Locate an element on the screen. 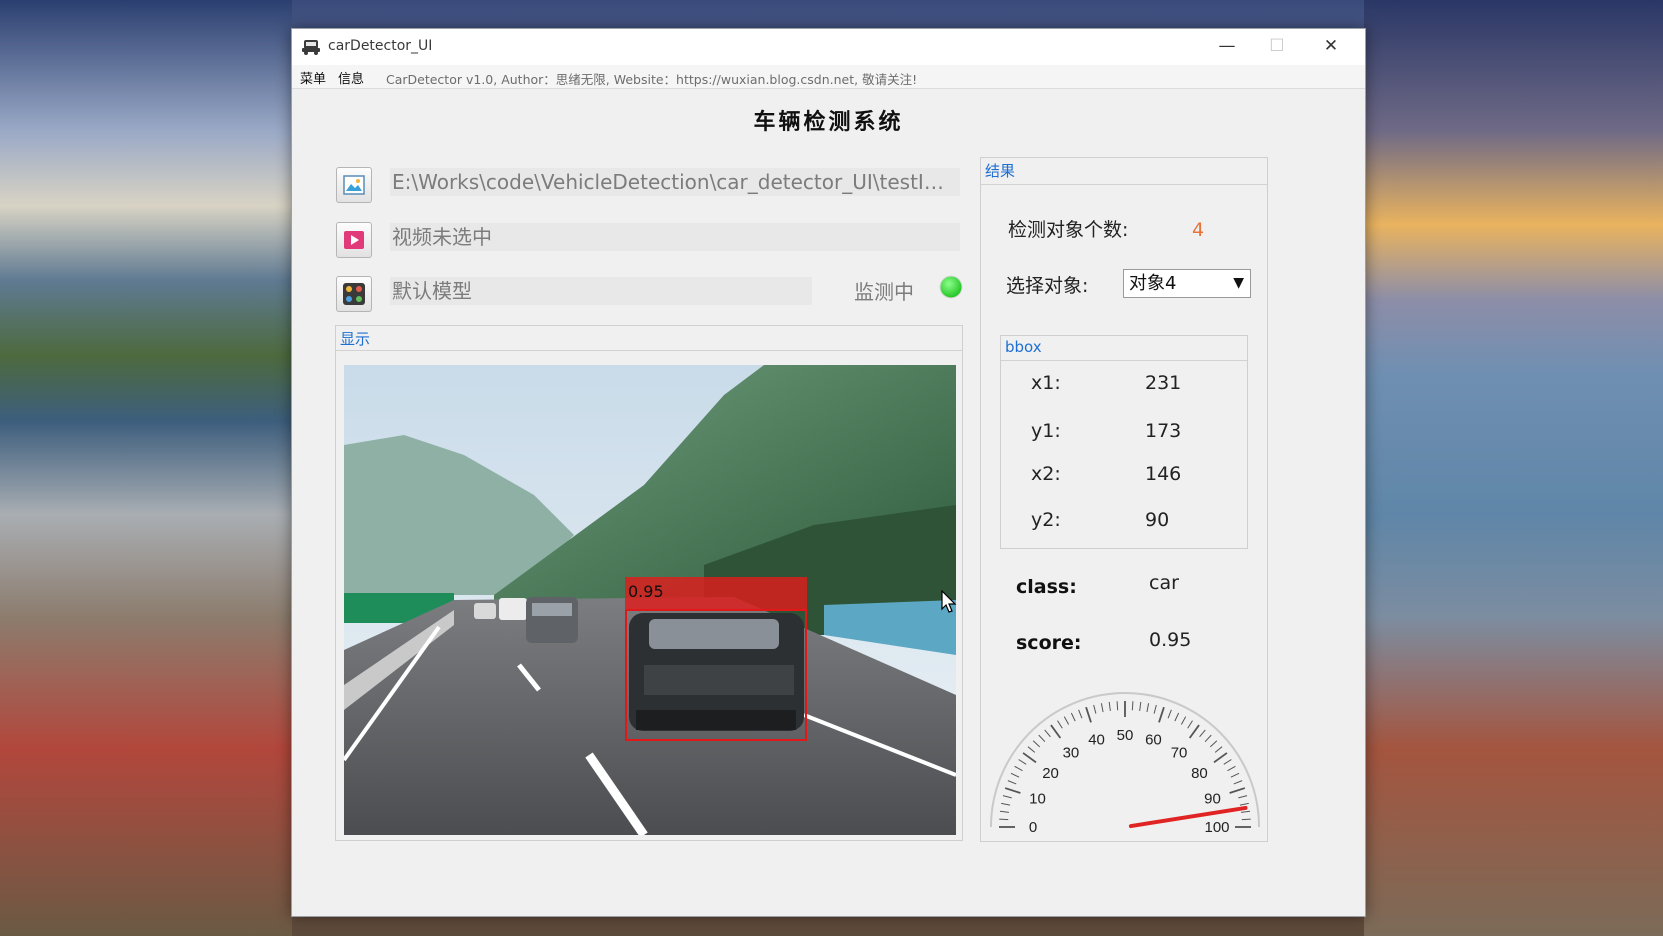  gauge-tick-label: 40 is located at coordinates (1096, 740).